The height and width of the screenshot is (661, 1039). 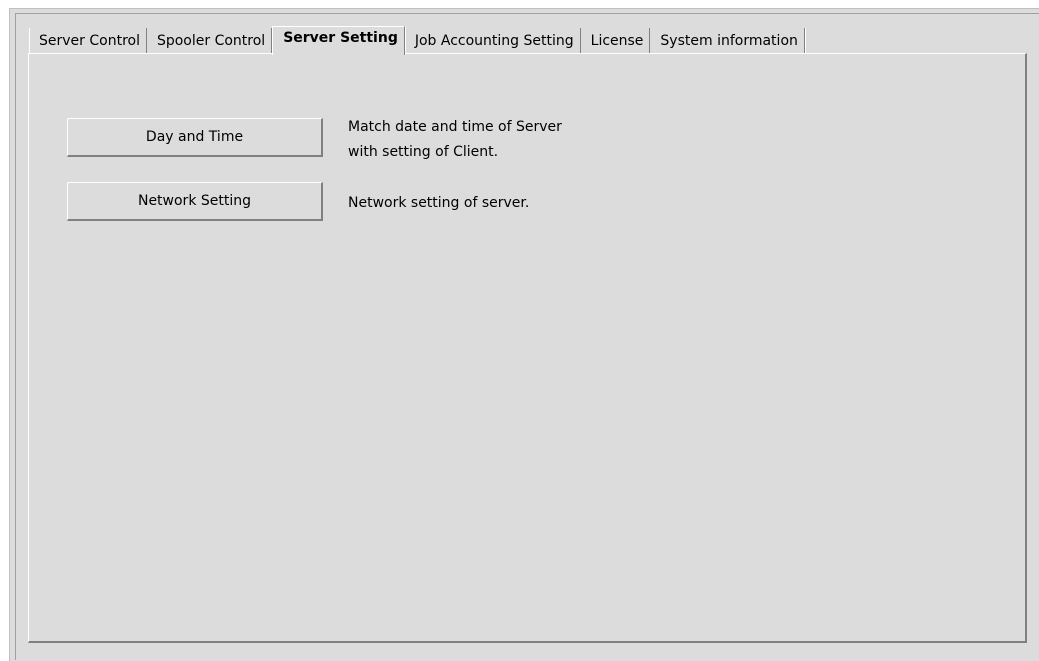 I want to click on network-setting-button: Network Setting, so click(x=195, y=201).